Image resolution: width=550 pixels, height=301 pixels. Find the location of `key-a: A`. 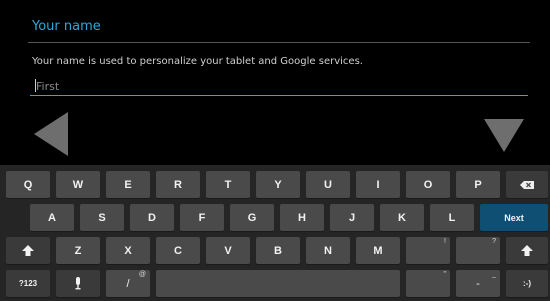

key-a: A is located at coordinates (52, 217).